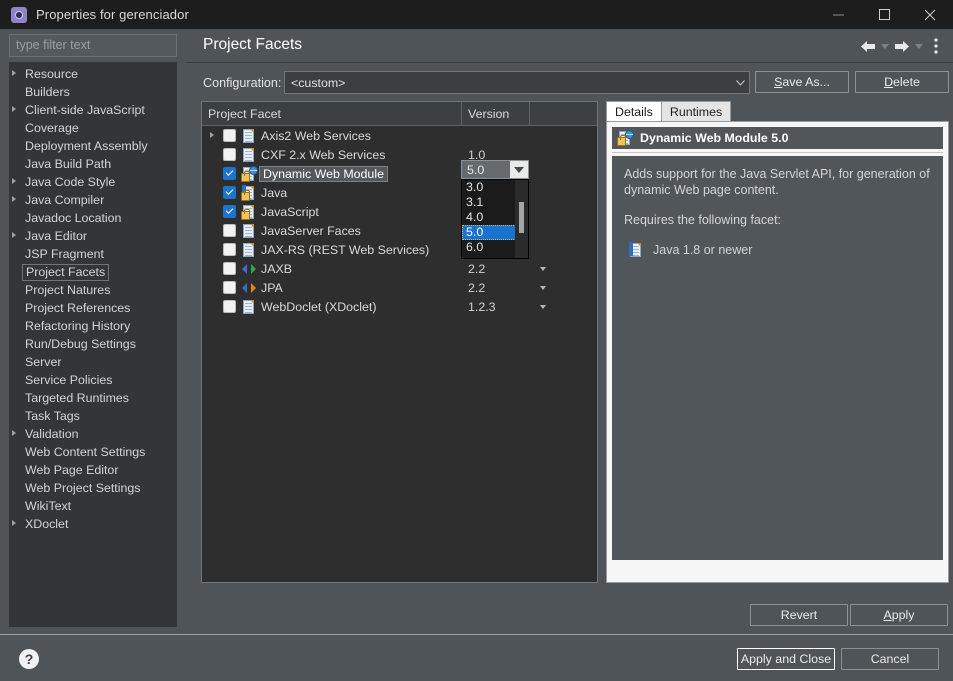  I want to click on revert-button: Revert, so click(799, 615).